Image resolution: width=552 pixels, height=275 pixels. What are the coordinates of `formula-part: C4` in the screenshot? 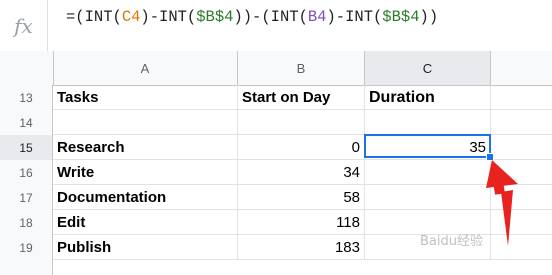 It's located at (131, 17).